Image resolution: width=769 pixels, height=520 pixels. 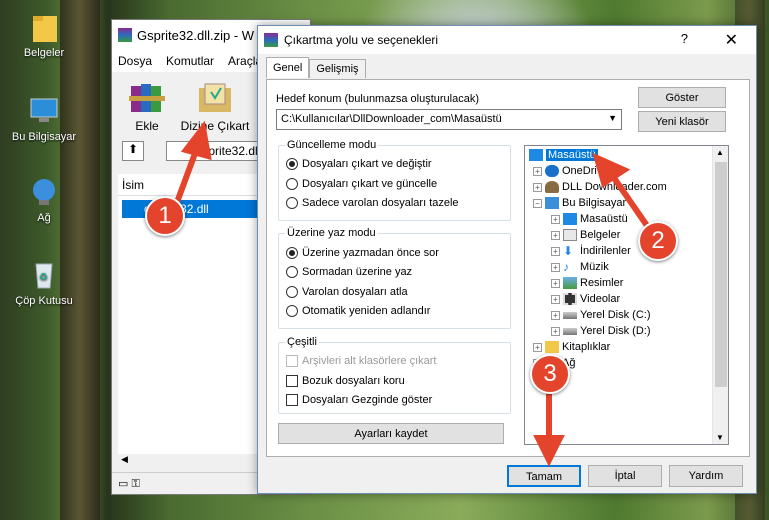 What do you see at coordinates (355, 292) in the screenshot?
I see `option-label: Varolan dosyaları atla` at bounding box center [355, 292].